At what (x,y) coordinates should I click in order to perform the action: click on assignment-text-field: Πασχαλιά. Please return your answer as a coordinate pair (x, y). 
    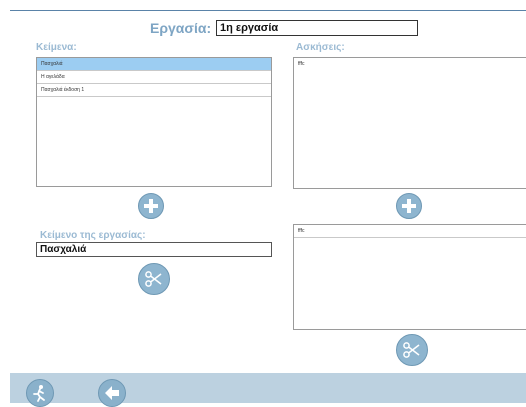
    Looking at the image, I should click on (154, 249).